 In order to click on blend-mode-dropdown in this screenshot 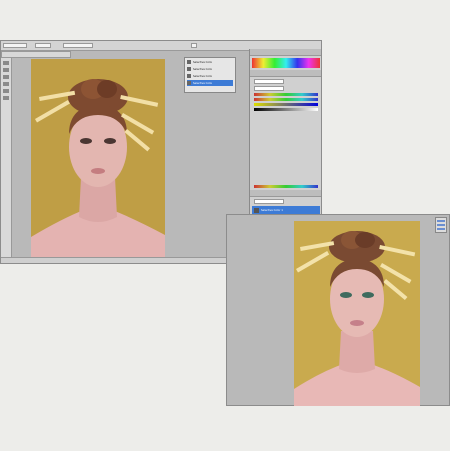, I will do `click(269, 201)`.